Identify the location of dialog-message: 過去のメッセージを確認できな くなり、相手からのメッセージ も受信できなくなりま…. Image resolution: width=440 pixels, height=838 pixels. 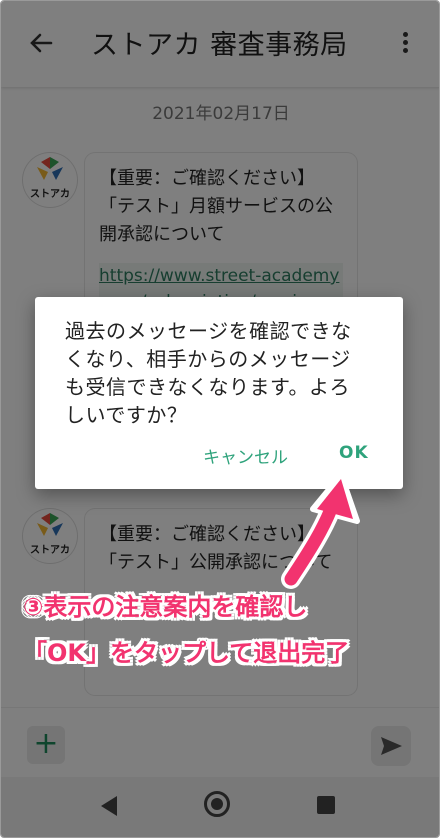
(225, 373).